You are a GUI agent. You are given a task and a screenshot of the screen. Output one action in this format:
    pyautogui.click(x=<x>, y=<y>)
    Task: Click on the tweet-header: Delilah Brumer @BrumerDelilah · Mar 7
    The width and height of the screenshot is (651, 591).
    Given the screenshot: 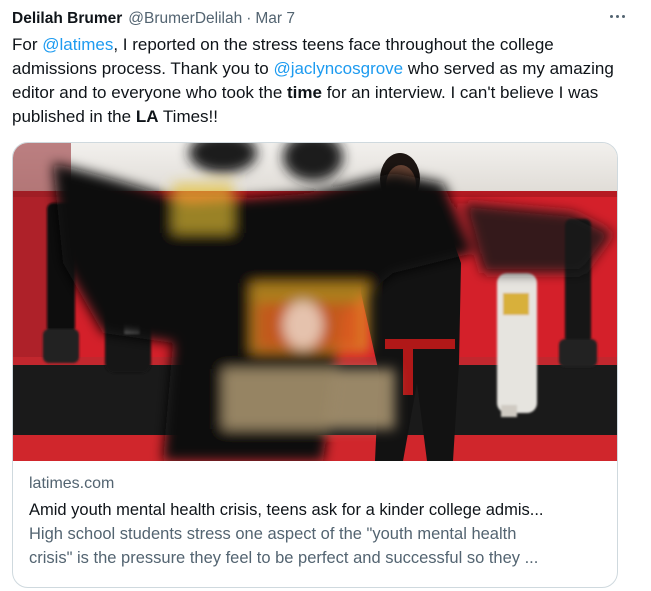 What is the action you would take?
    pyautogui.click(x=325, y=19)
    